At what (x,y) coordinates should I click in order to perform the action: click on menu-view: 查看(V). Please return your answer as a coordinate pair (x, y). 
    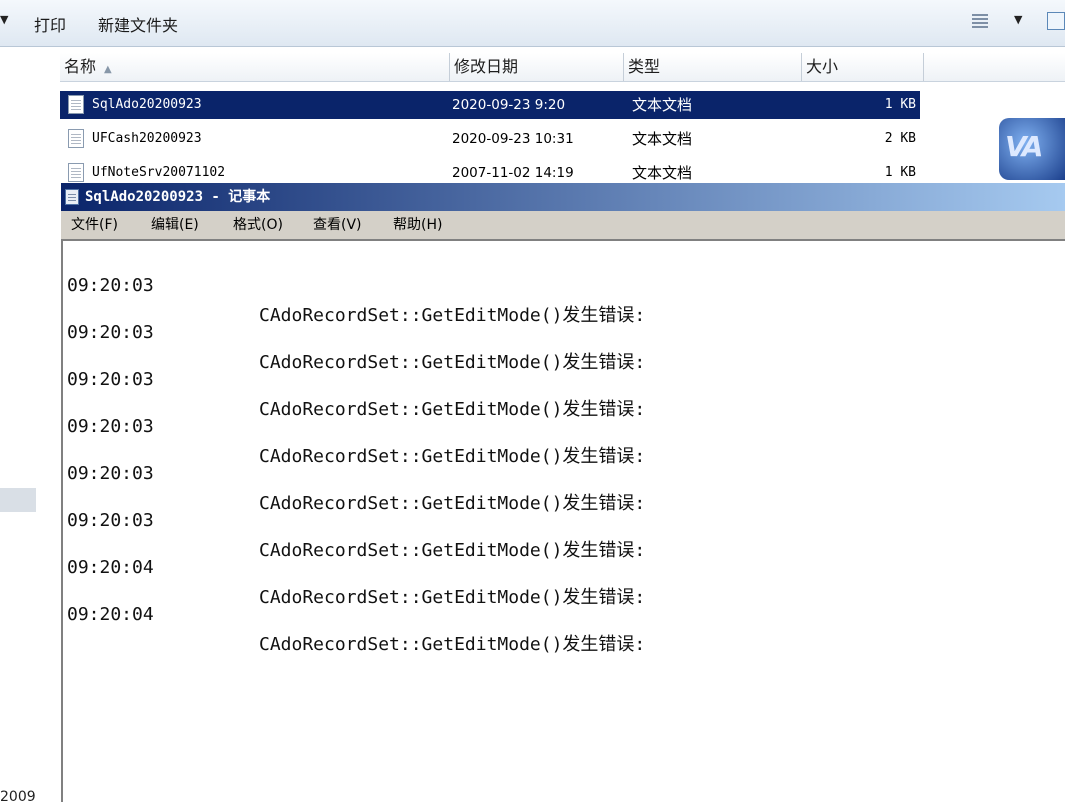
    Looking at the image, I should click on (337, 225).